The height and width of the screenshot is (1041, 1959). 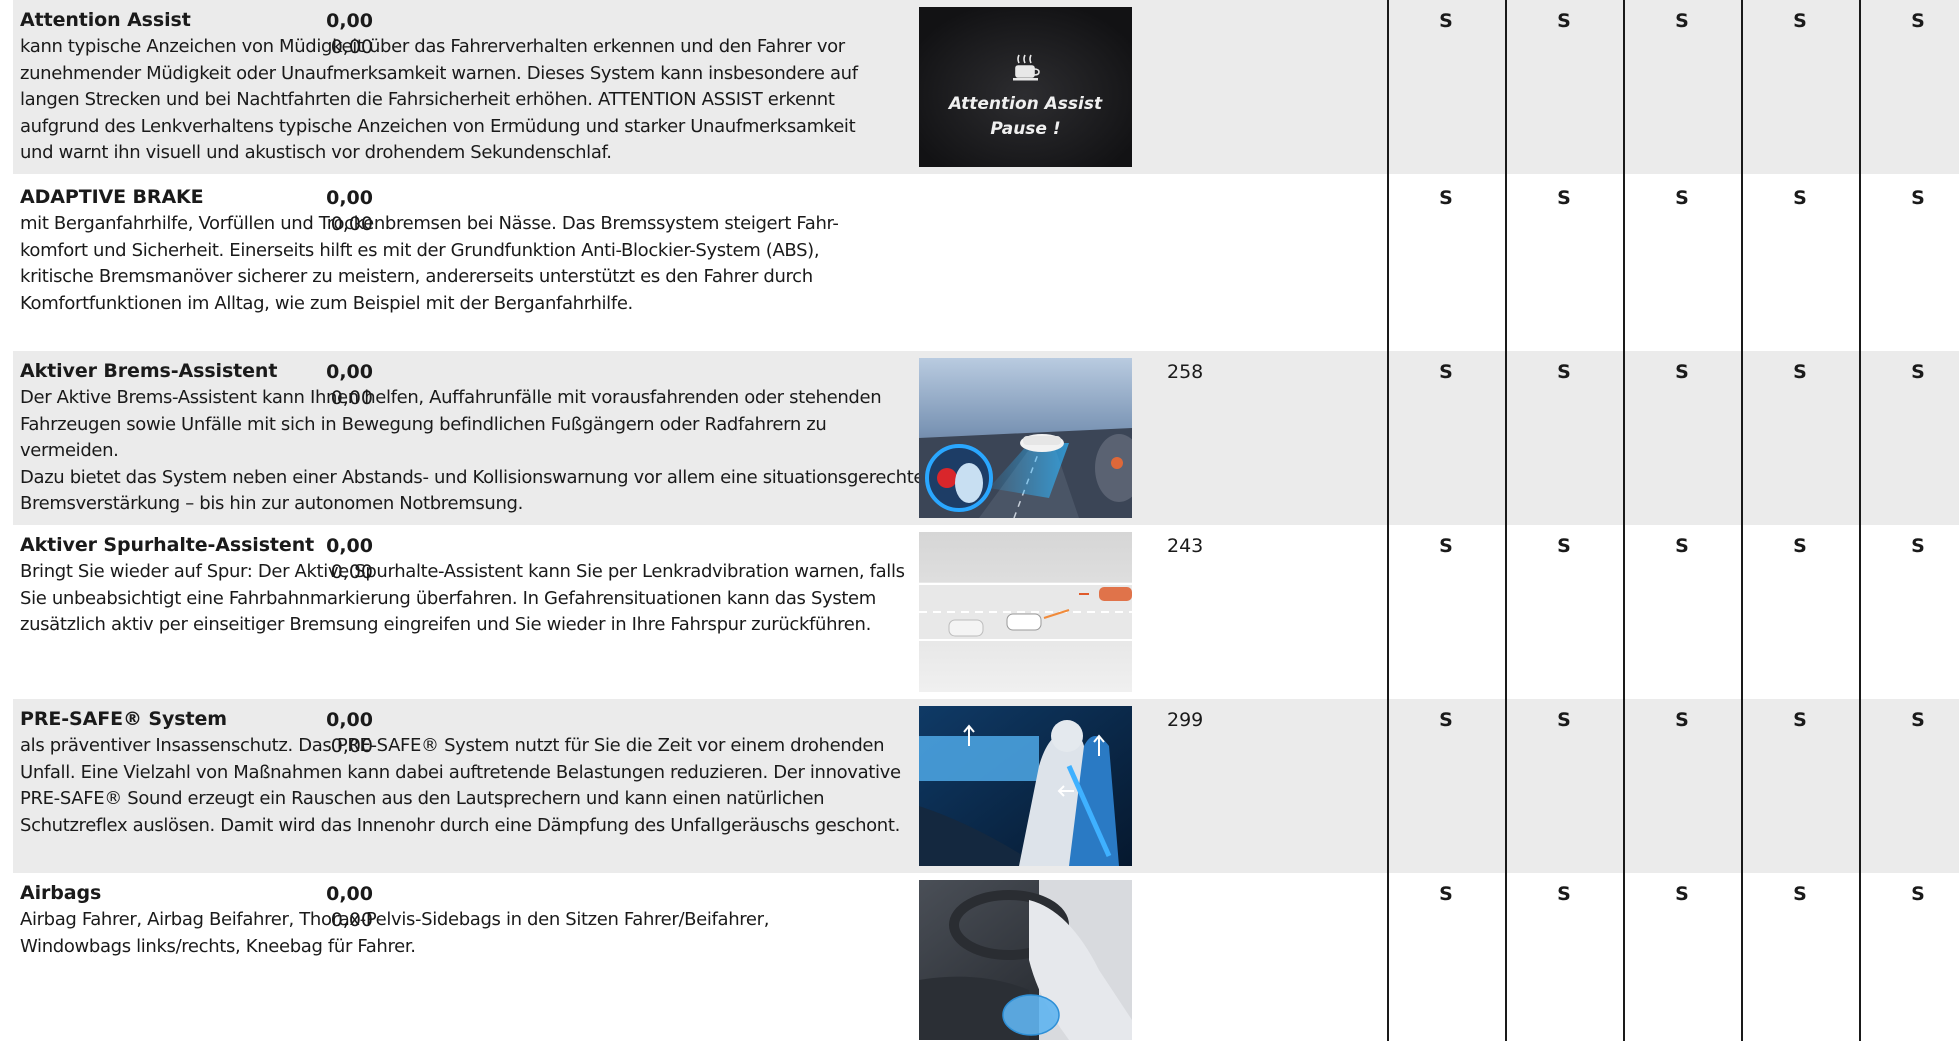 What do you see at coordinates (1025, 786) in the screenshot?
I see `pre-safe-image` at bounding box center [1025, 786].